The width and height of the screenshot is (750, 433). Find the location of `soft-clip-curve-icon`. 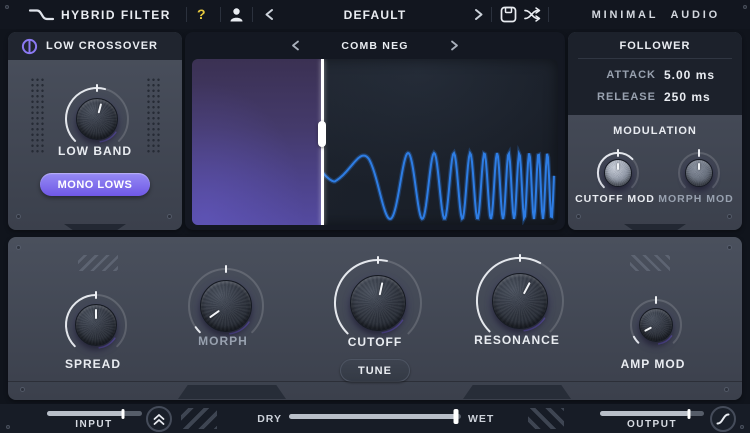

soft-clip-curve-icon is located at coordinates (723, 419).